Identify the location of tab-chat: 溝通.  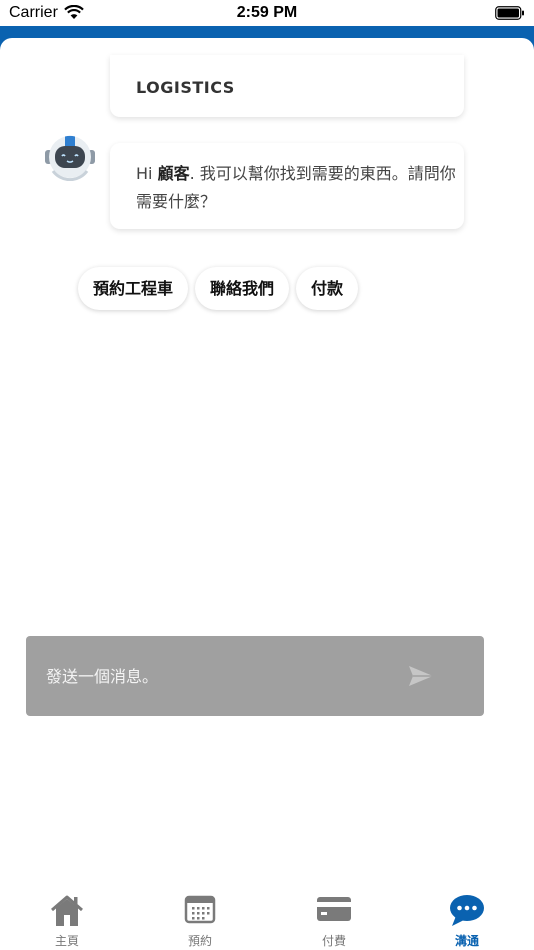
(467, 917).